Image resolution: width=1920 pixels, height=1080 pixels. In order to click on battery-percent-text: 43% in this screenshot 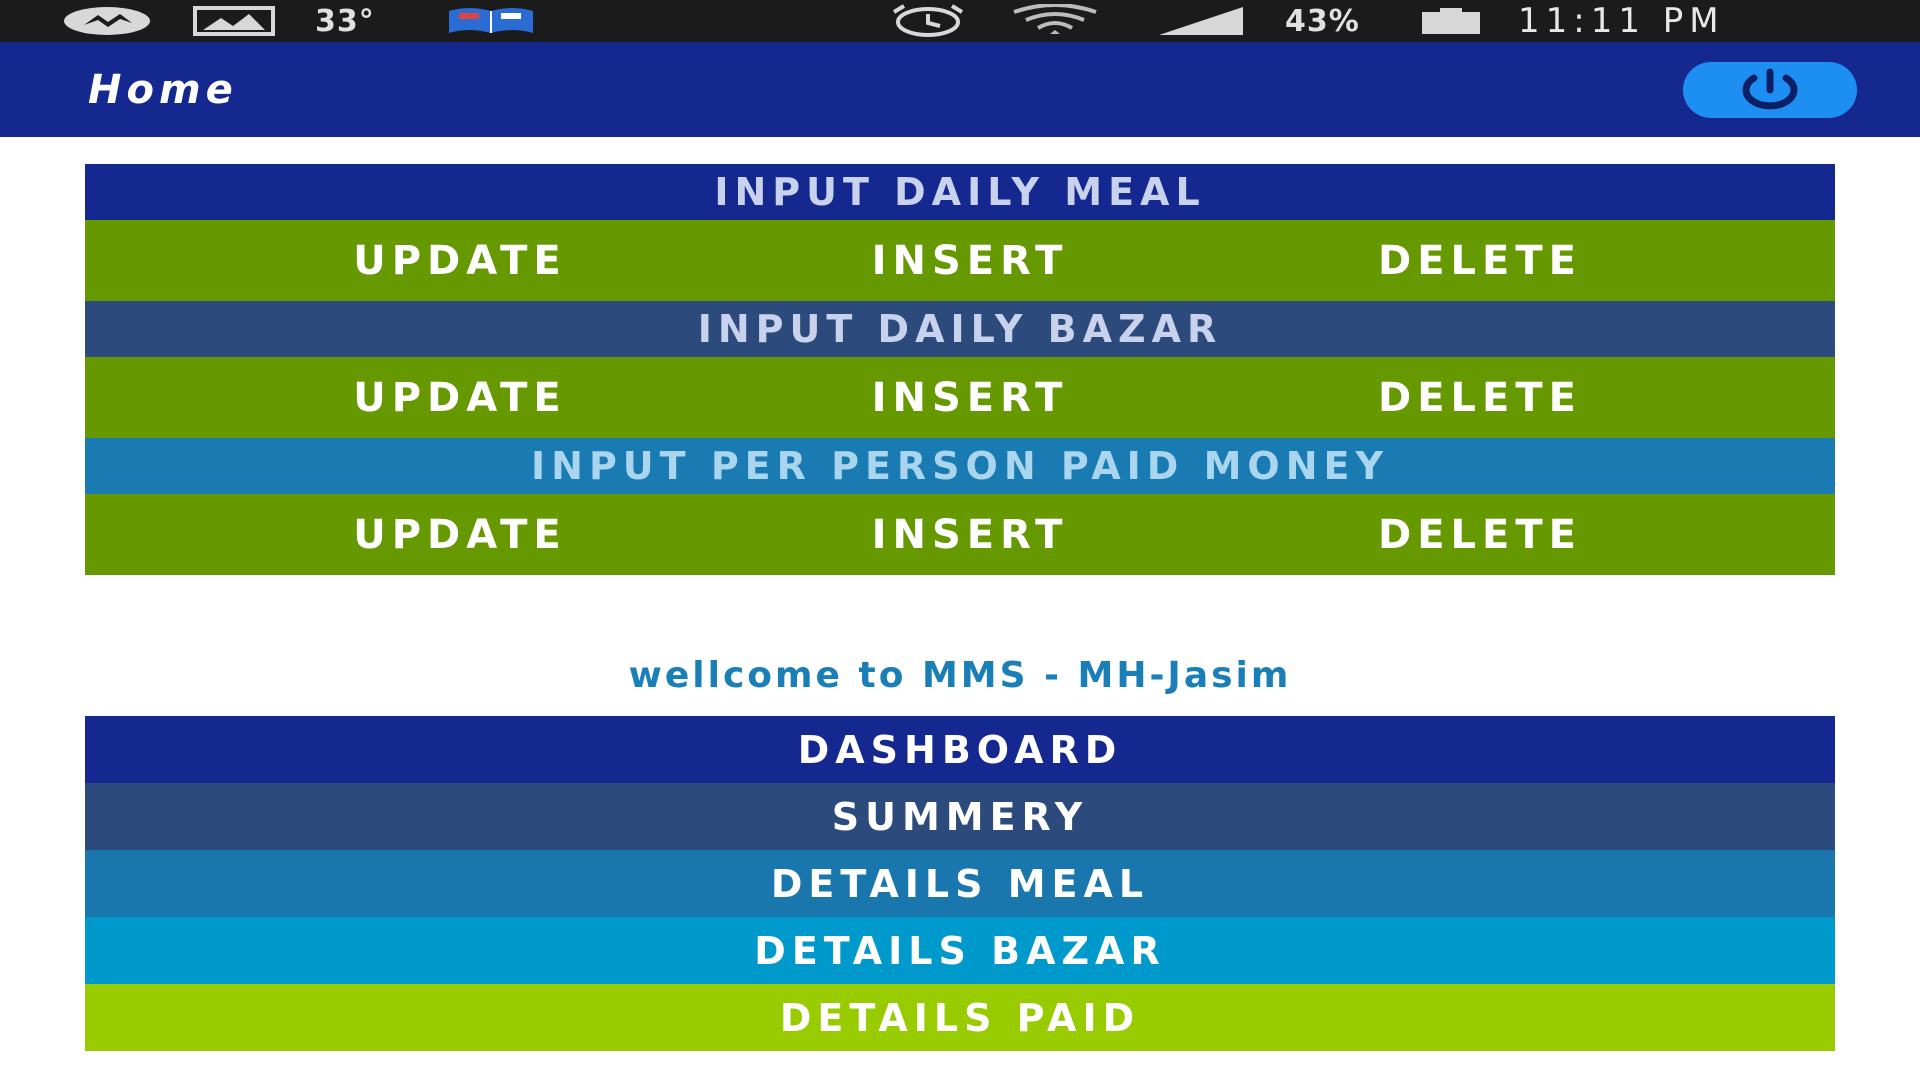, I will do `click(1322, 21)`.